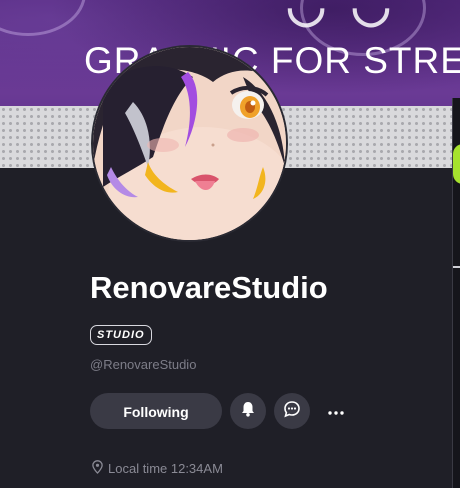 Image resolution: width=460 pixels, height=488 pixels. I want to click on following-button: Following, so click(156, 411).